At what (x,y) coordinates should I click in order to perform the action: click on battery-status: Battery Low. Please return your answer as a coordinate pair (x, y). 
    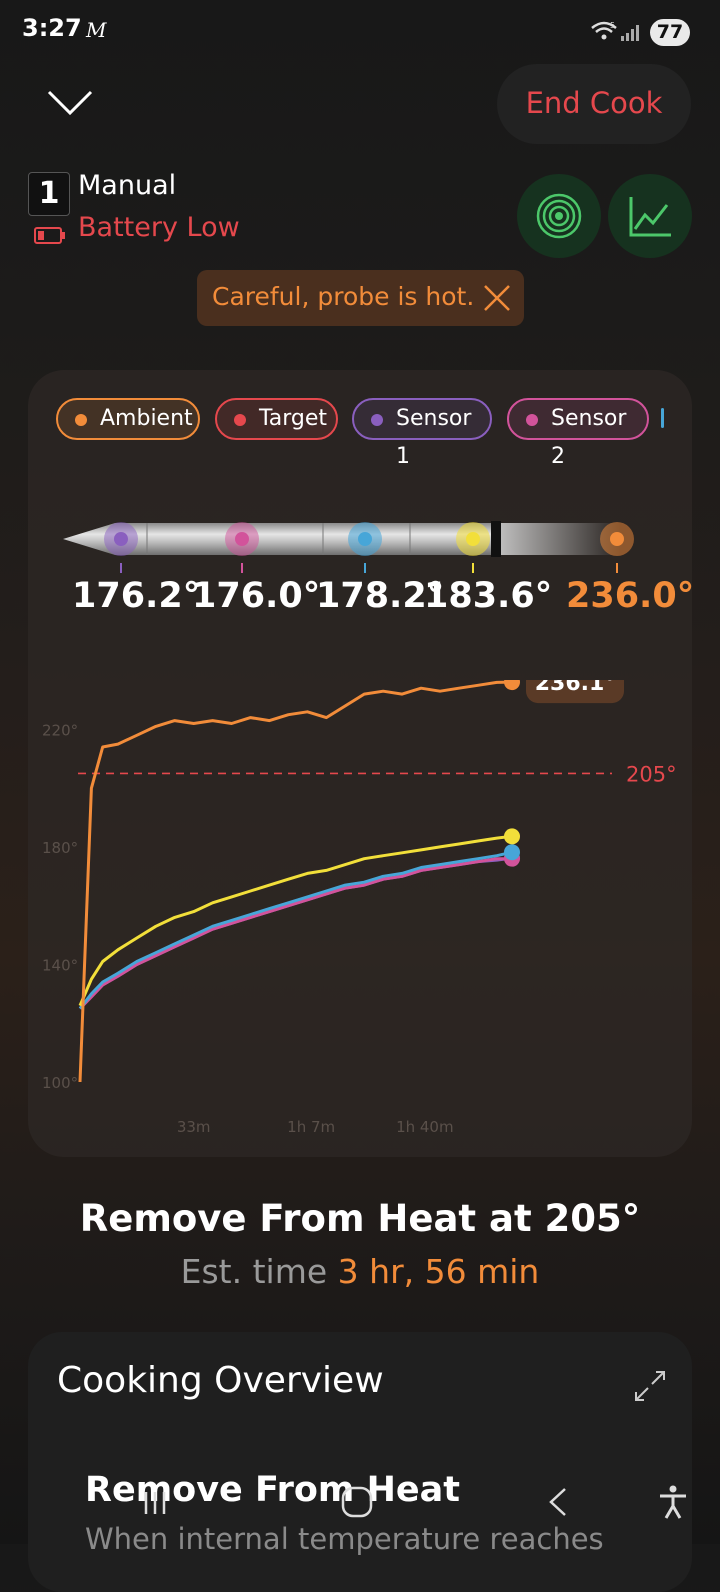
    Looking at the image, I should click on (159, 227).